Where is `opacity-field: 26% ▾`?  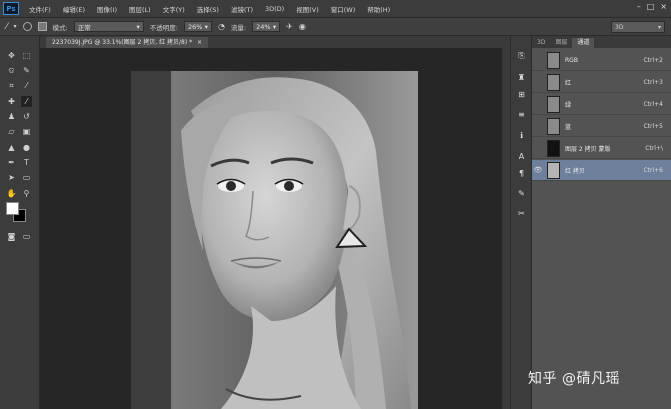 opacity-field: 26% ▾ is located at coordinates (197, 26).